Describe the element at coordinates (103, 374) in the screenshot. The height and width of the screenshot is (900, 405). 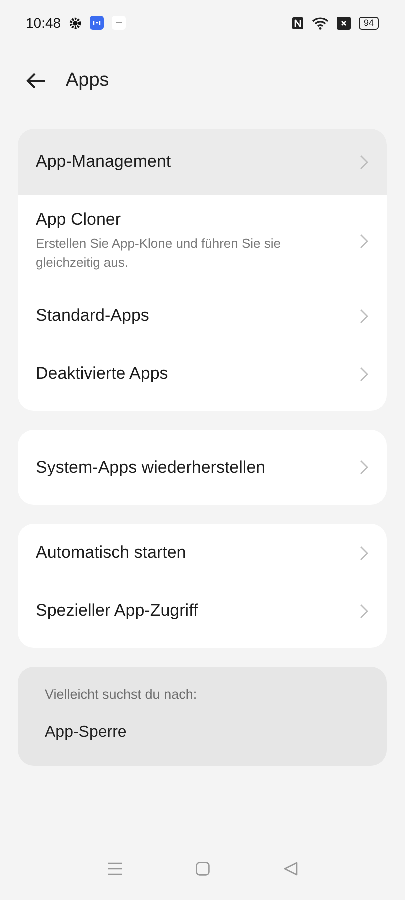
I see `item-label: Deaktivierte Apps` at that location.